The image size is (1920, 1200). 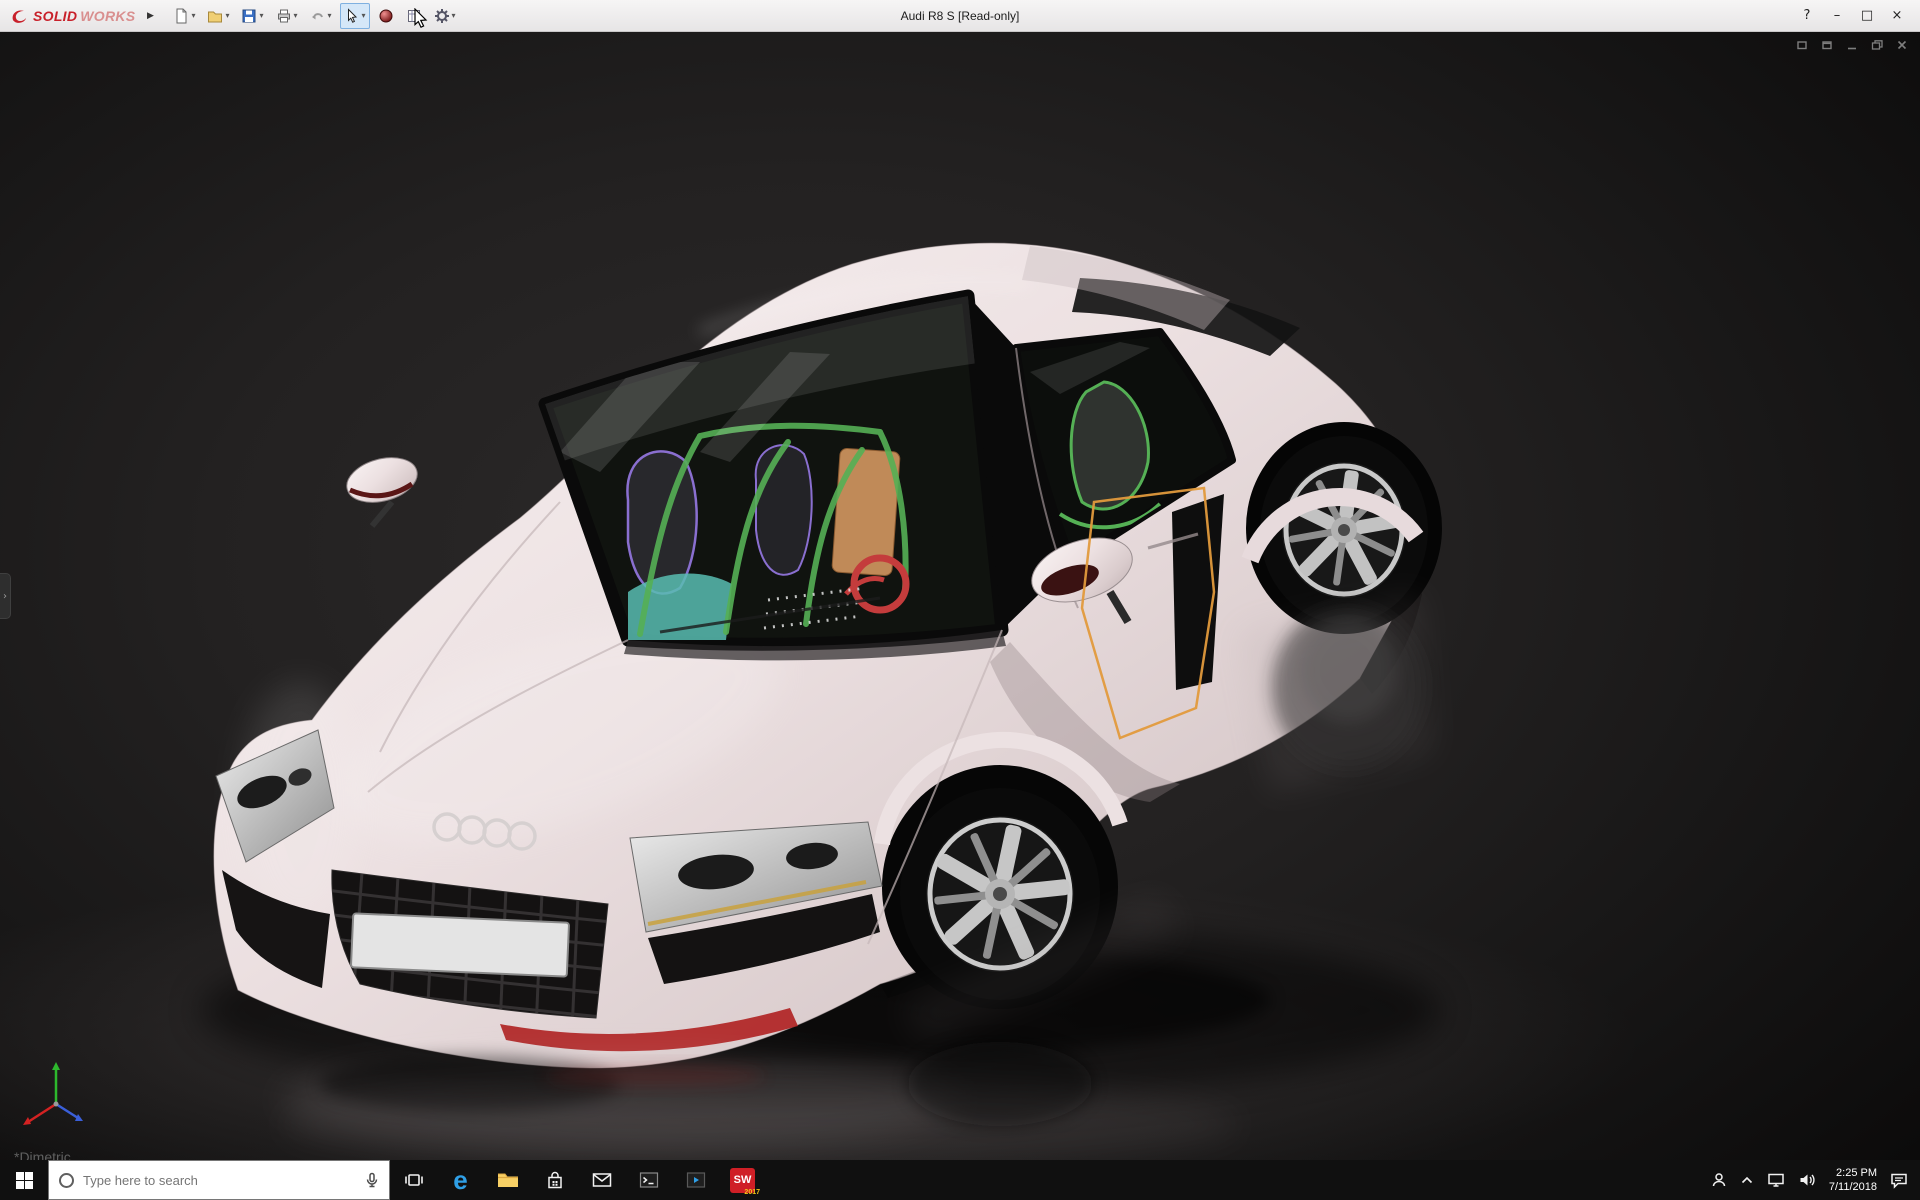 I want to click on solidworks-button: SW 2017, so click(x=742, y=1180).